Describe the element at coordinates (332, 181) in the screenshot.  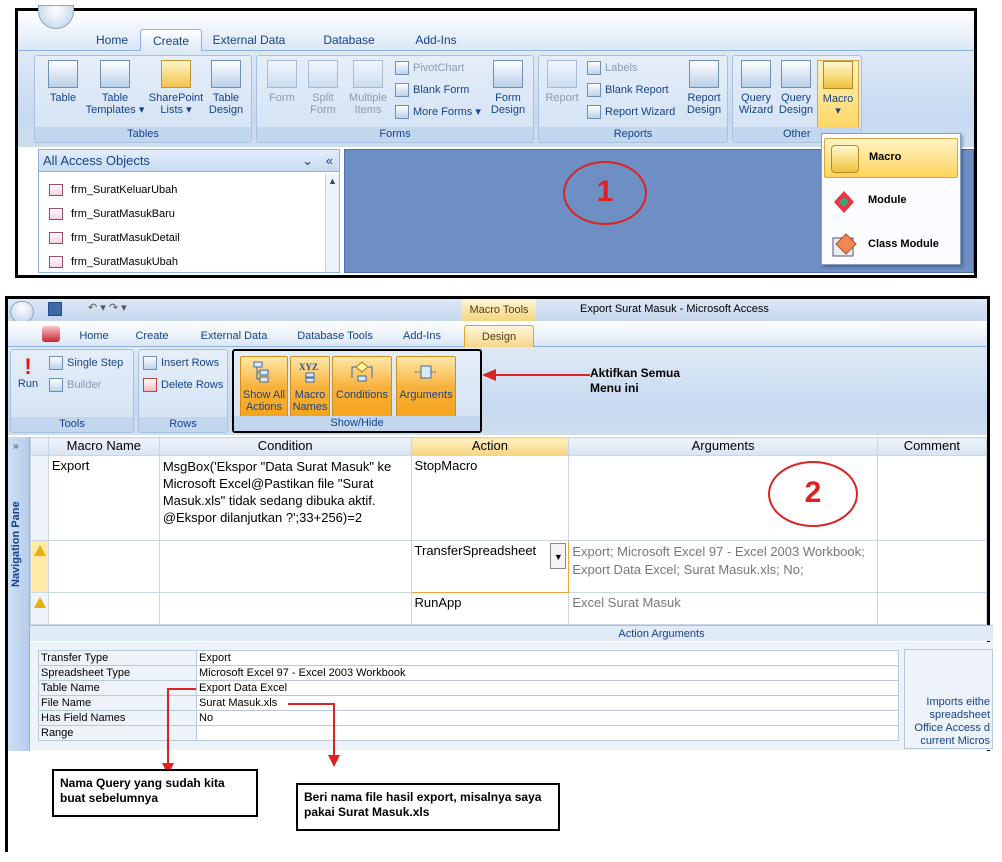
I see `scroll-up-icon: ▲` at that location.